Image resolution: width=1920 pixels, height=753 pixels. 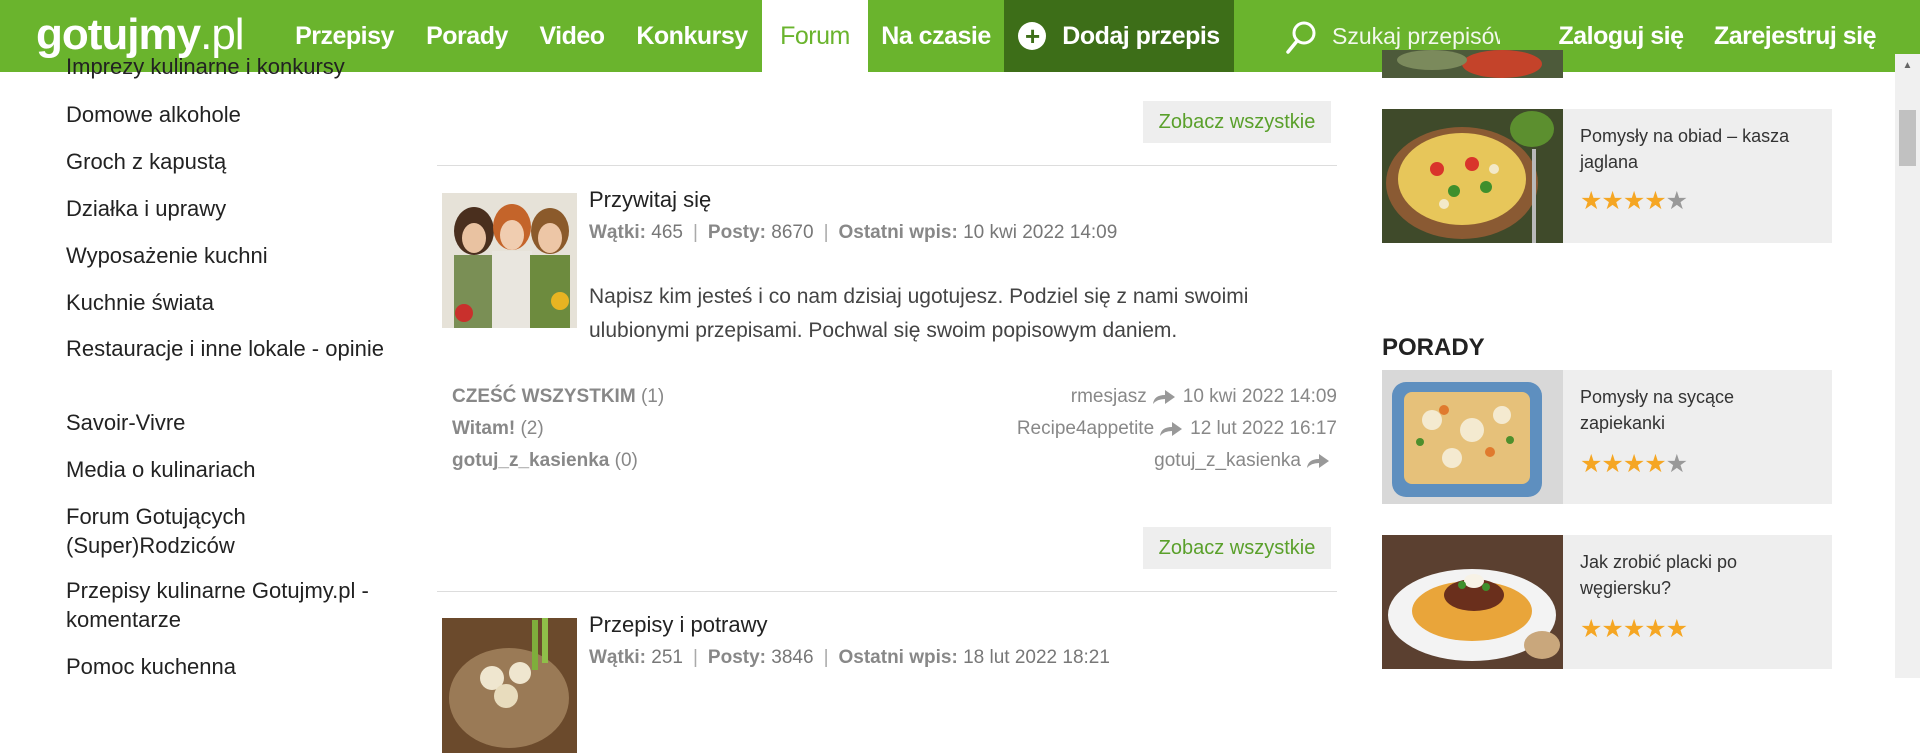 What do you see at coordinates (1301, 38) in the screenshot?
I see `search-icon` at bounding box center [1301, 38].